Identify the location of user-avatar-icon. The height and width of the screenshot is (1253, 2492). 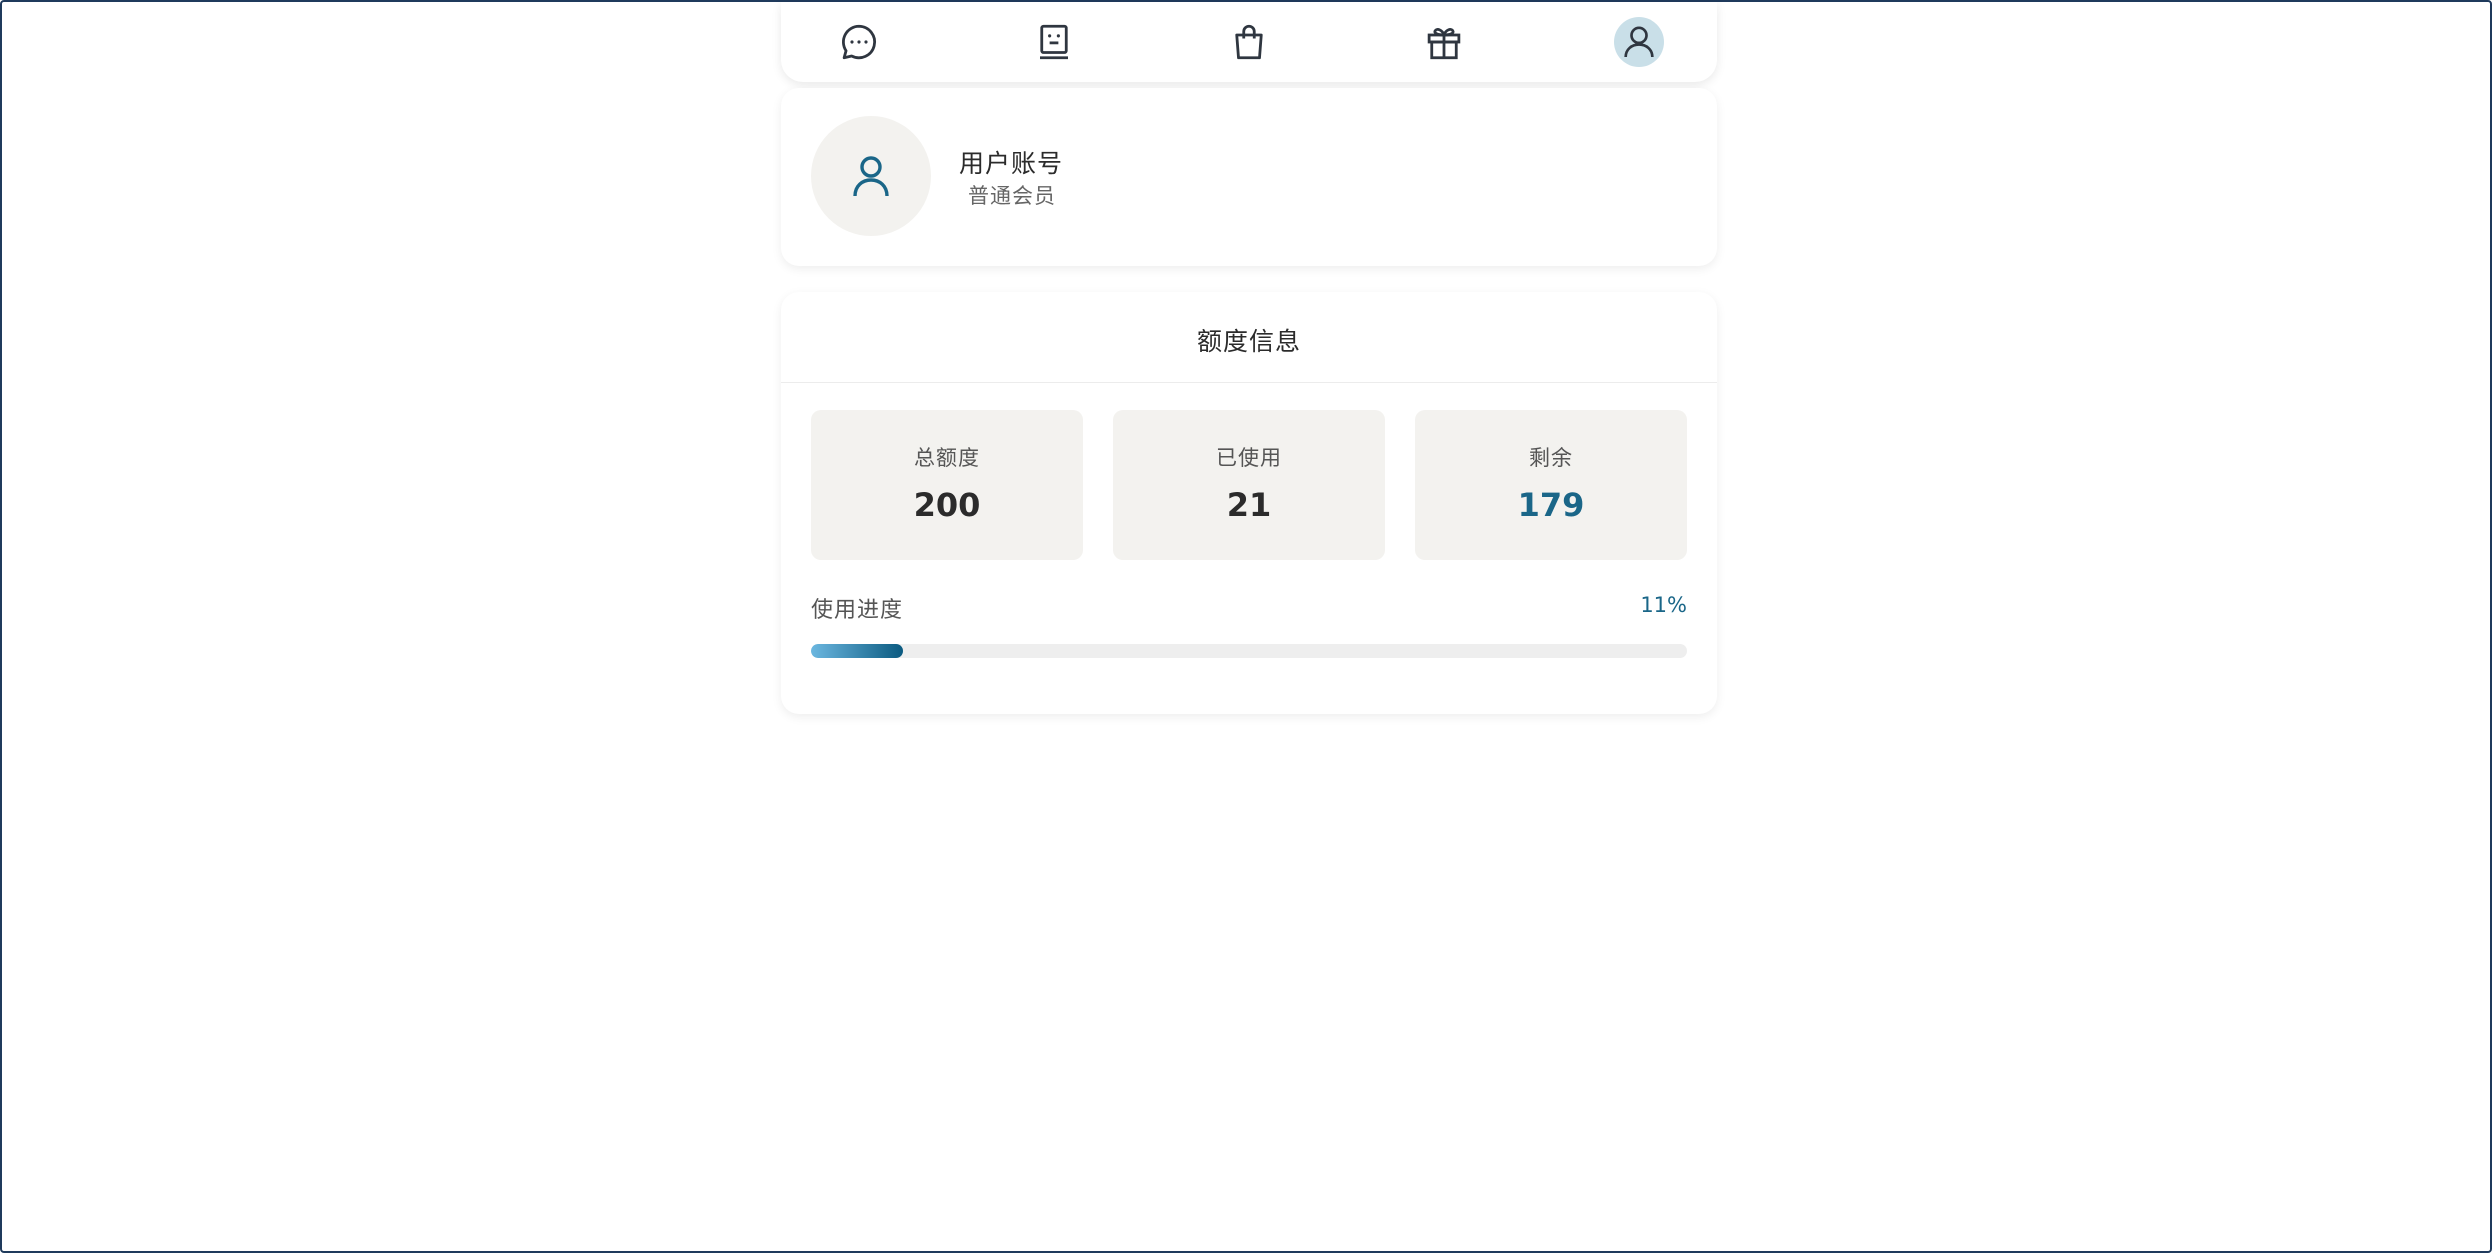
(871, 176).